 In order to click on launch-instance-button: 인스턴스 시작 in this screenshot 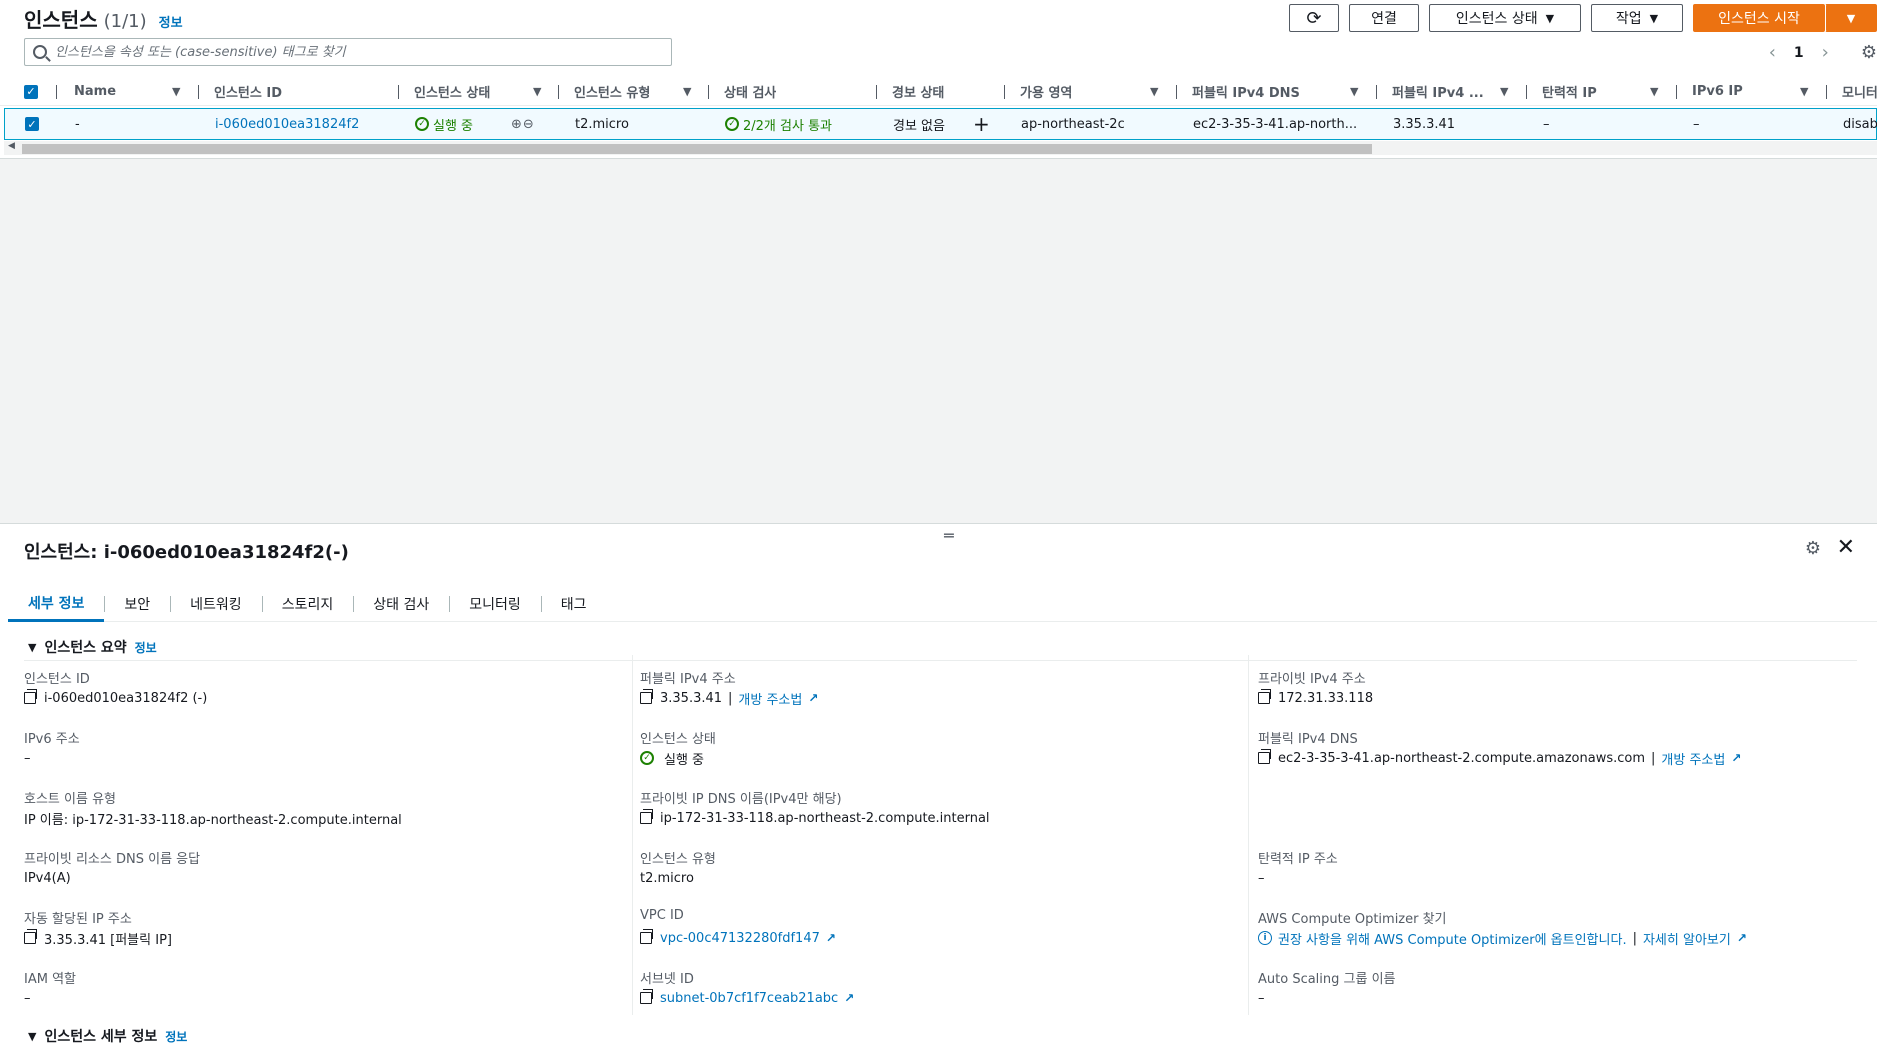, I will do `click(1759, 18)`.